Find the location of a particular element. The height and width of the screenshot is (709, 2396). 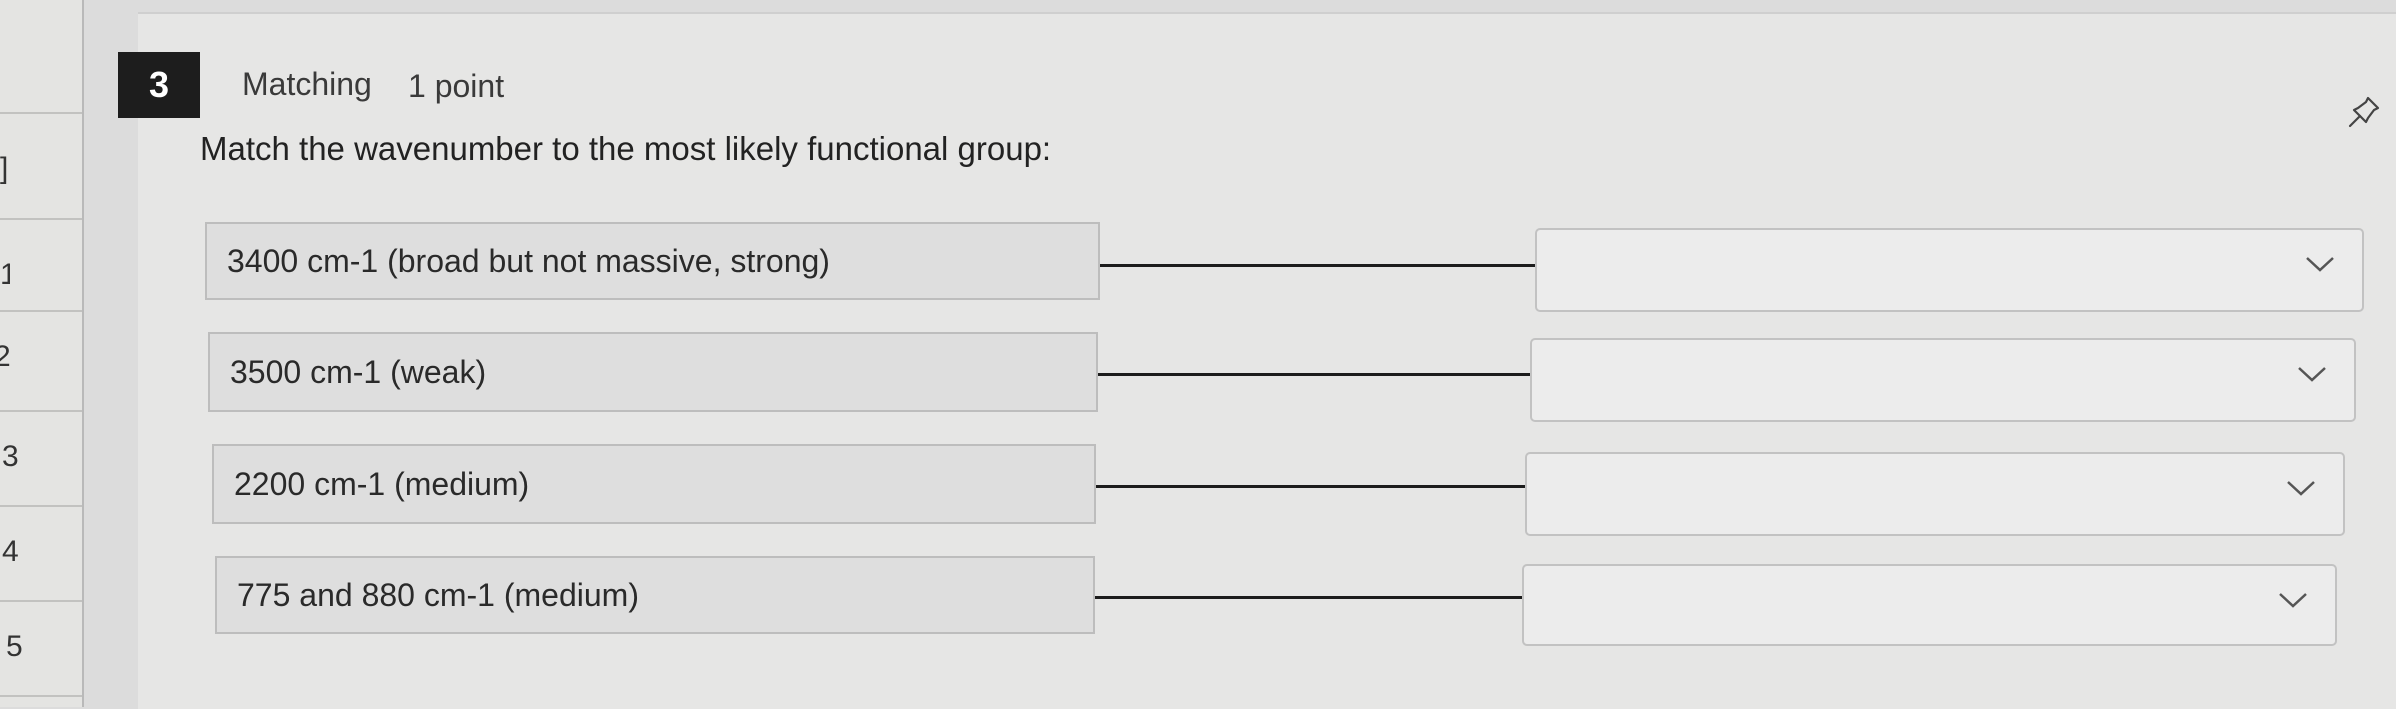

nav-item-partial: 1 is located at coordinates (5, 275).